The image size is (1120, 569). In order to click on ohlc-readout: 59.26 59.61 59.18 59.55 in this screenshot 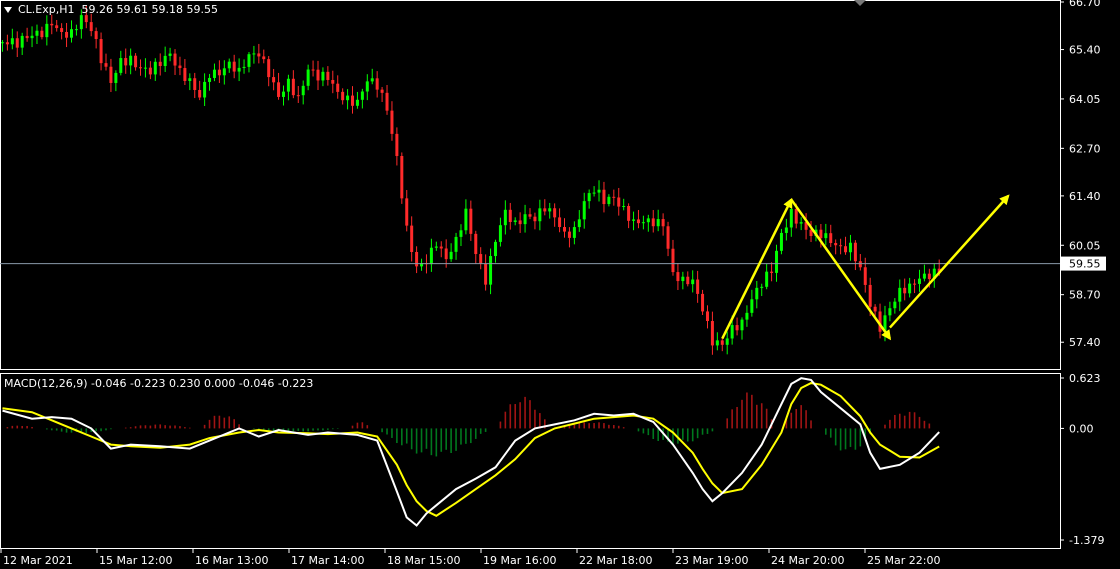, I will do `click(149, 9)`.